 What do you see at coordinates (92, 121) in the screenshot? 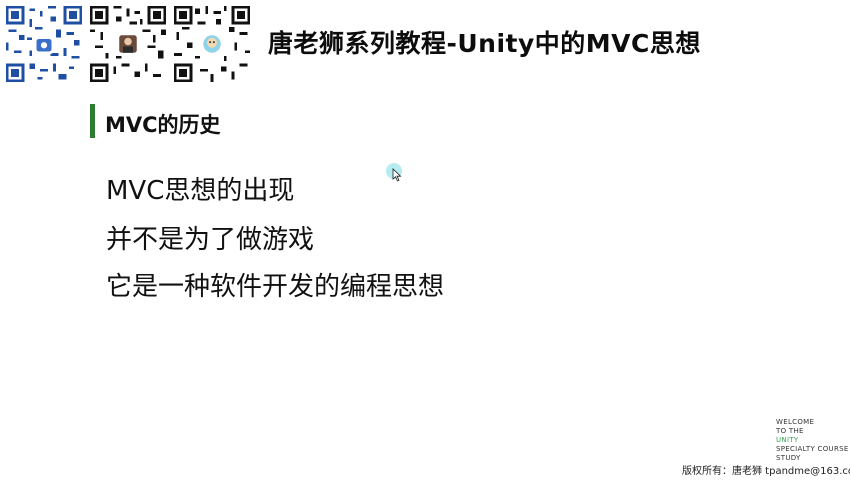
I see `section-accent-bar` at bounding box center [92, 121].